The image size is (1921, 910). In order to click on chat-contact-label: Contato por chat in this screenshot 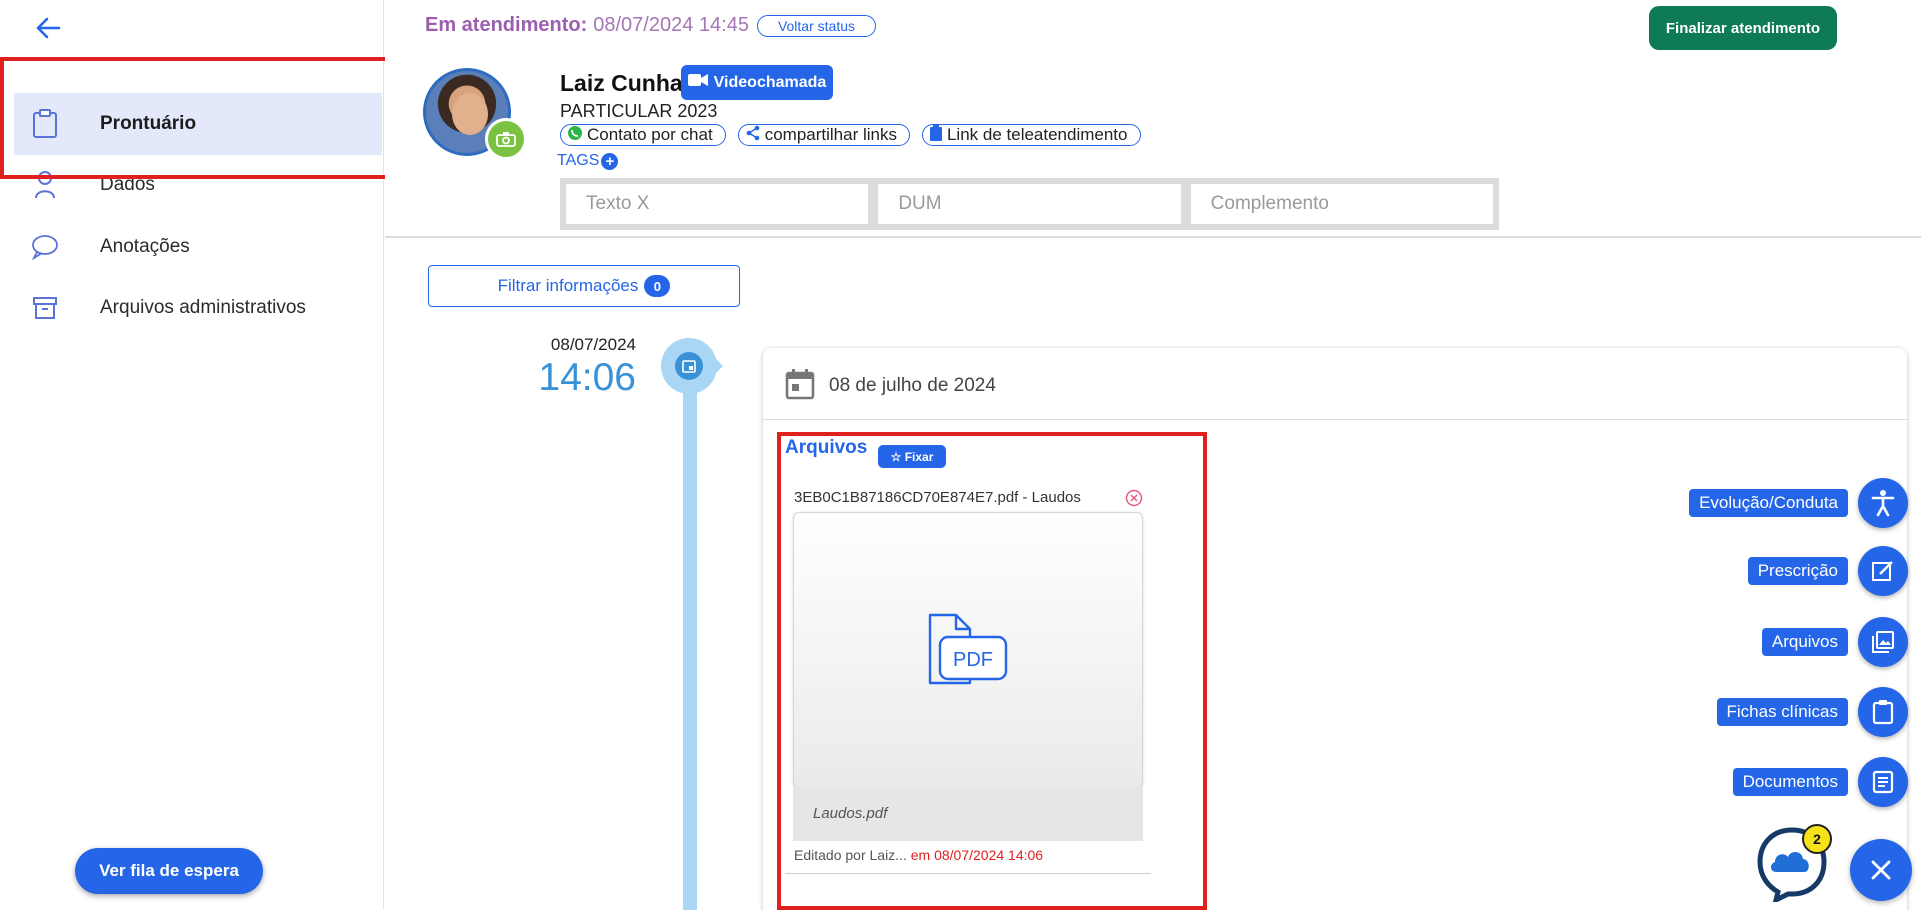, I will do `click(650, 134)`.